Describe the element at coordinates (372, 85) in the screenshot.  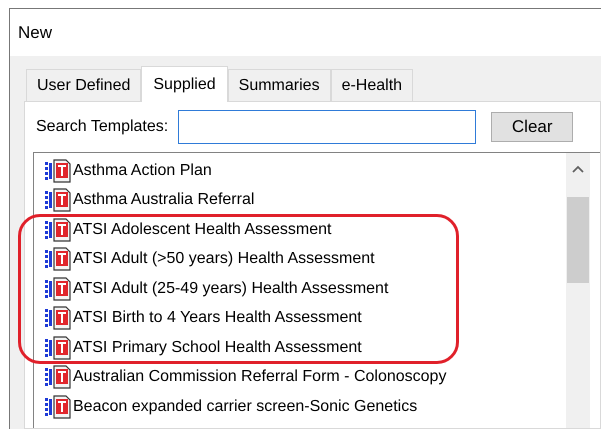
I see `tab: e-Health` at that location.